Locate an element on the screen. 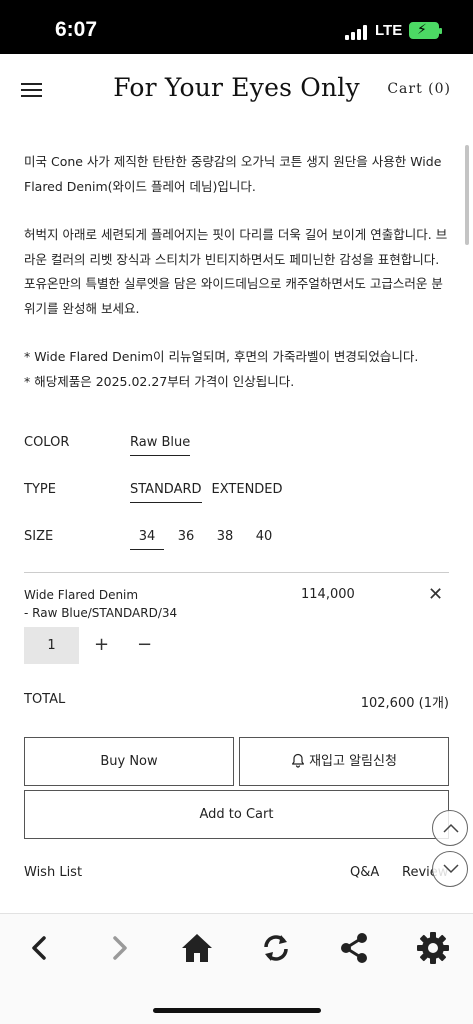 This screenshot has width=473, height=1024. selected-item-name: Wide Flared Denim - Raw Blue/STANDARD/34 is located at coordinates (100, 604).